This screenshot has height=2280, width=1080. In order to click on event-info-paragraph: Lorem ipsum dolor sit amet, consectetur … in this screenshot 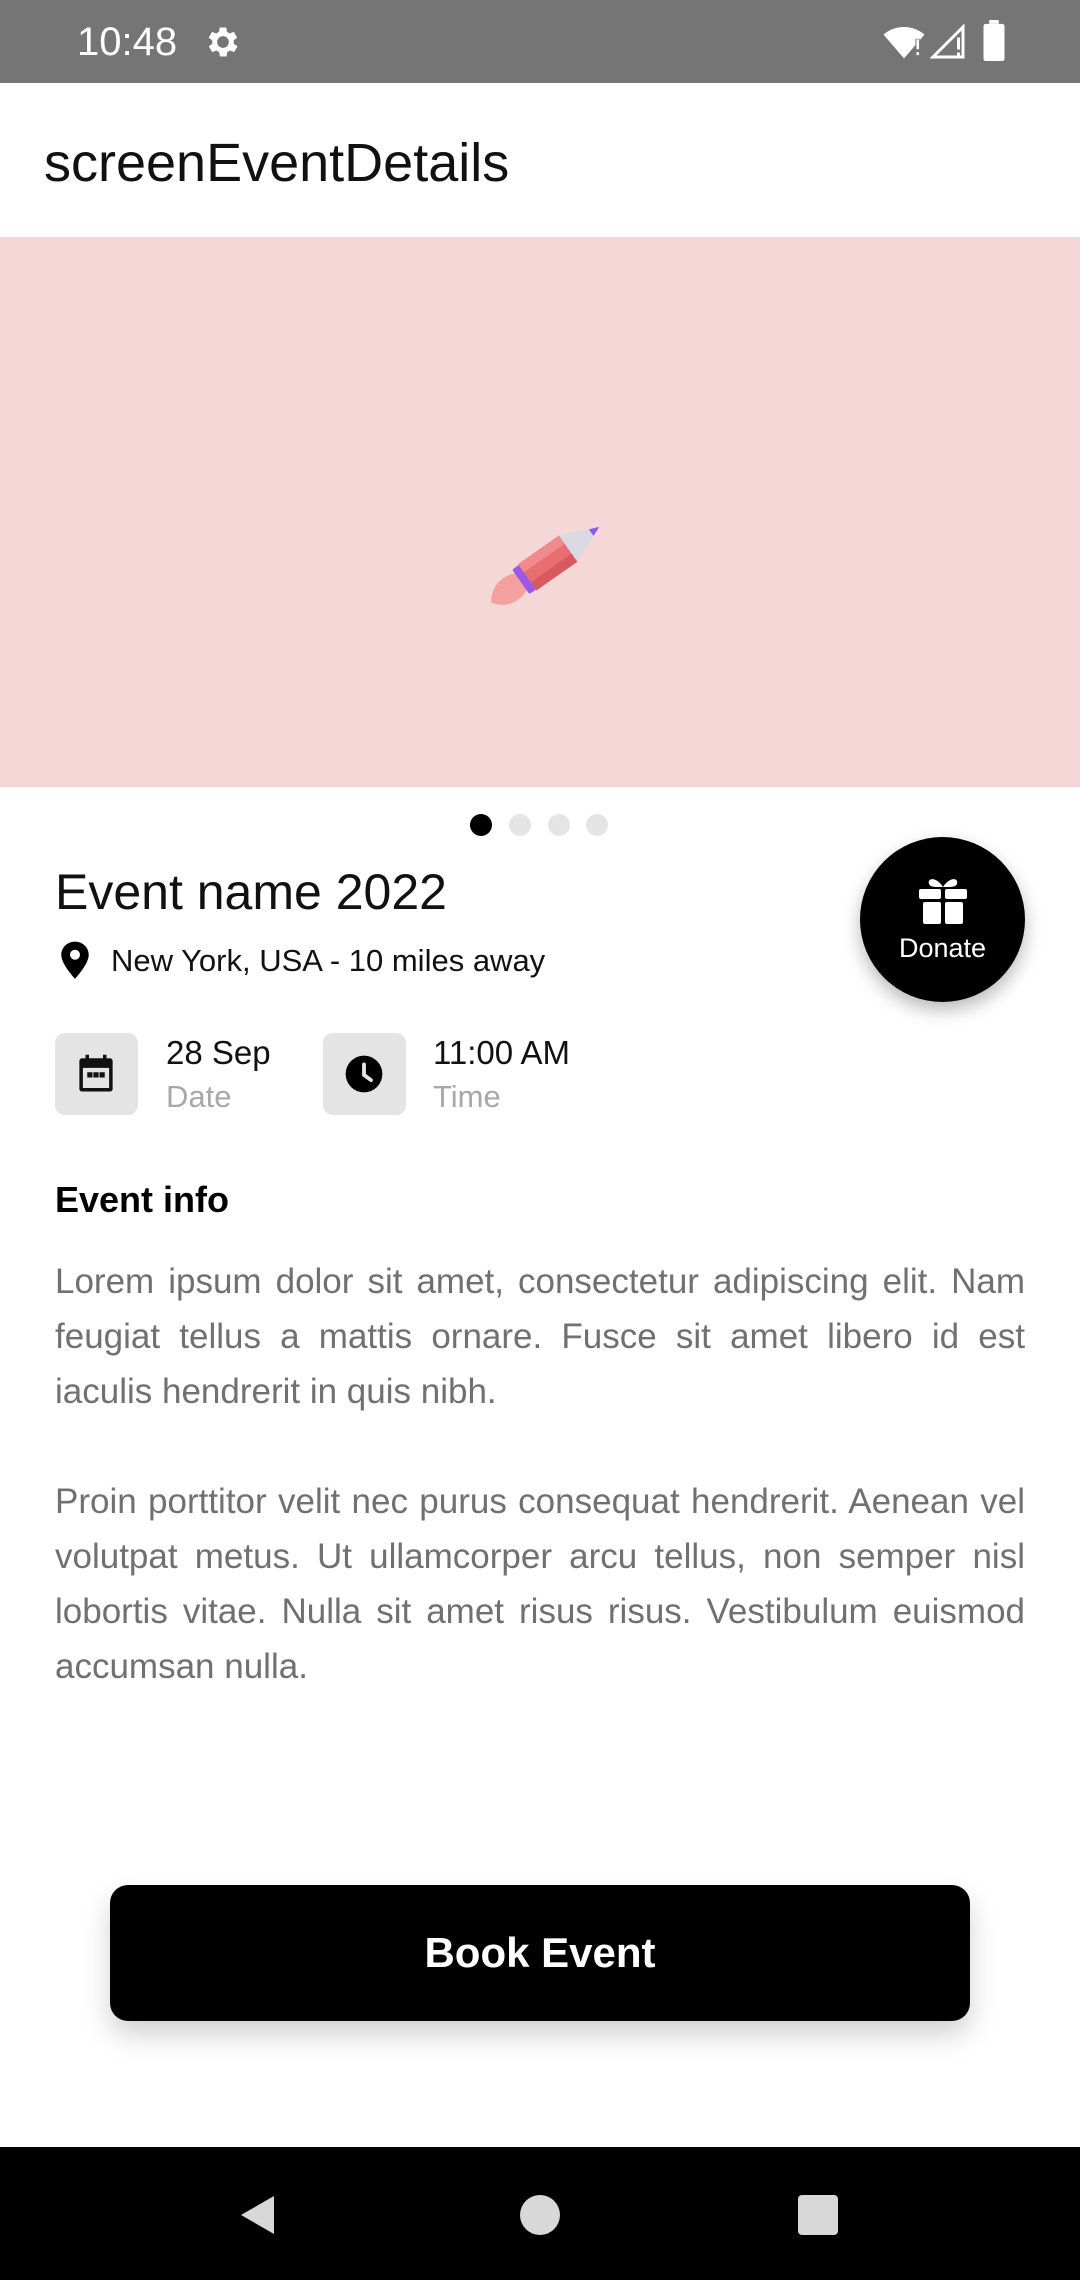, I will do `click(540, 1336)`.